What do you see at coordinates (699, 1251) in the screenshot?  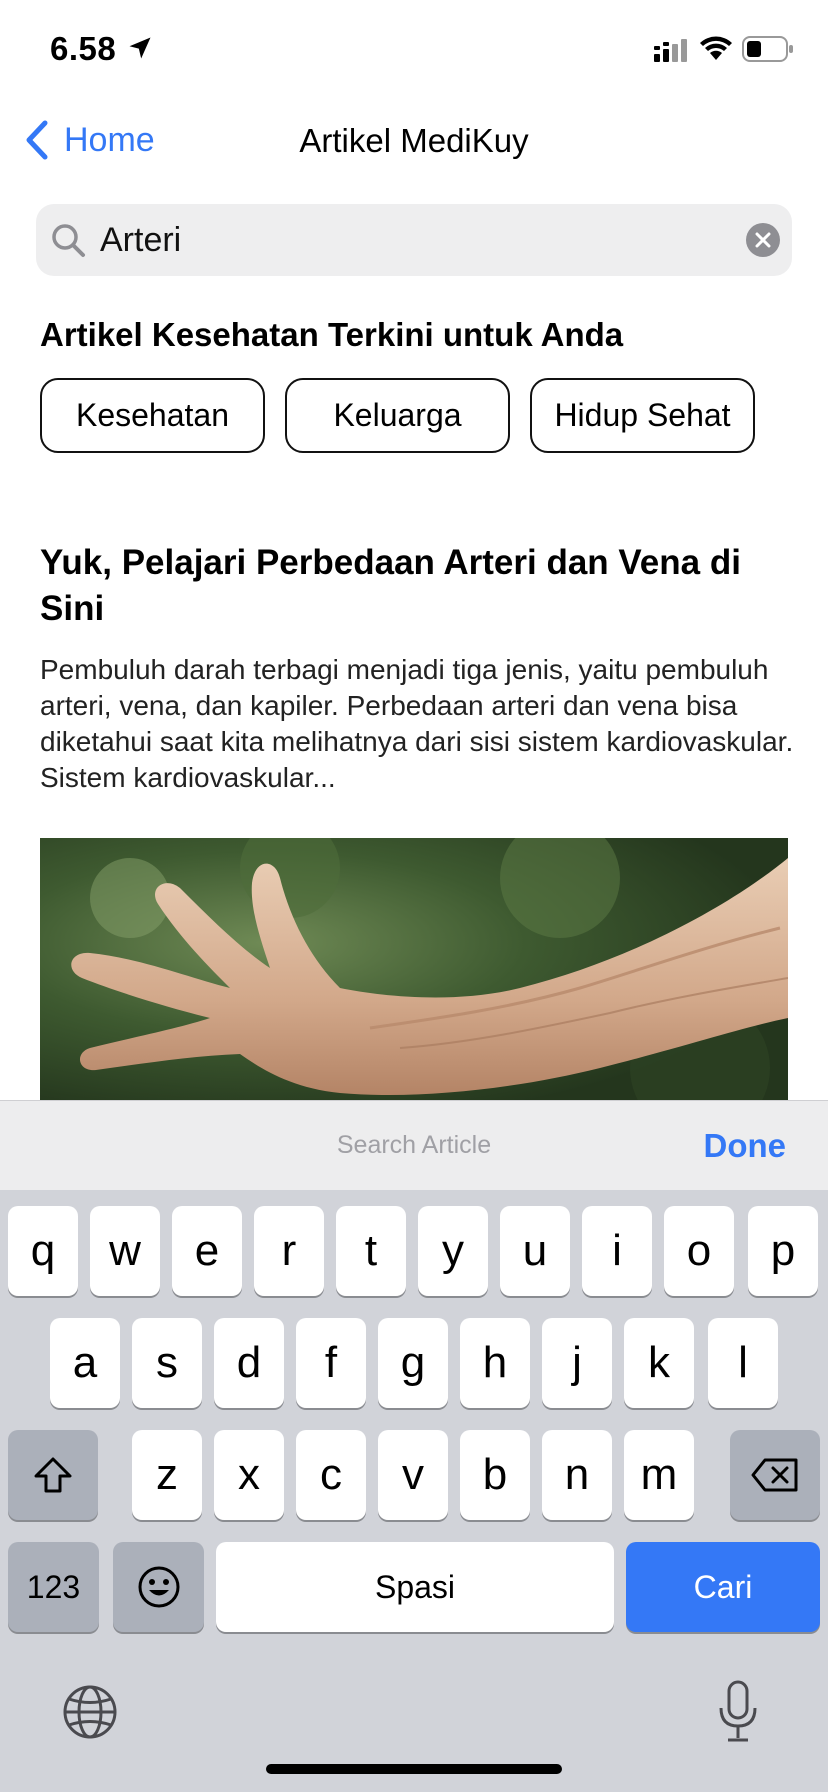 I see `key-o: o` at bounding box center [699, 1251].